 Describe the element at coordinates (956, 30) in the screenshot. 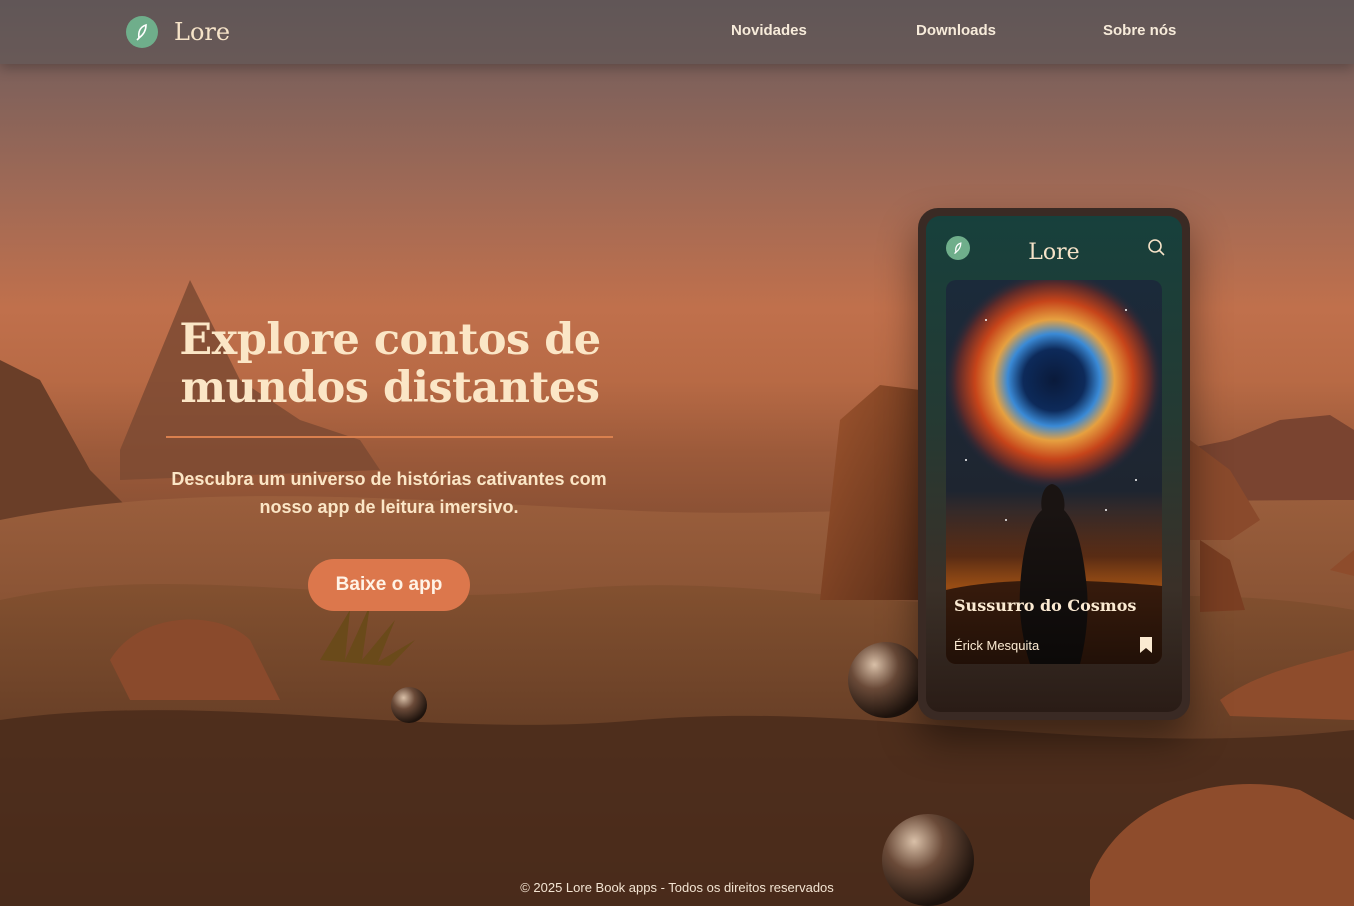

I see `nav-link-downloads: Downloads` at that location.